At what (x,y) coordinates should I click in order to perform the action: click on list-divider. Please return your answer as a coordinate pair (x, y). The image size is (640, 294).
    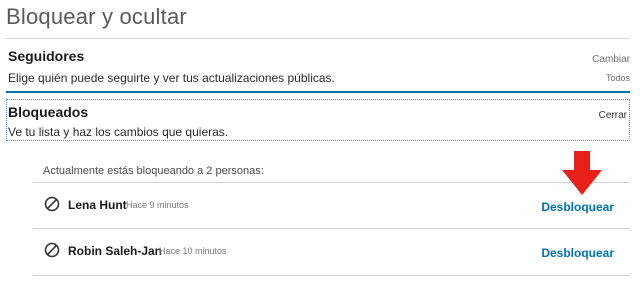
    Looking at the image, I should click on (331, 275).